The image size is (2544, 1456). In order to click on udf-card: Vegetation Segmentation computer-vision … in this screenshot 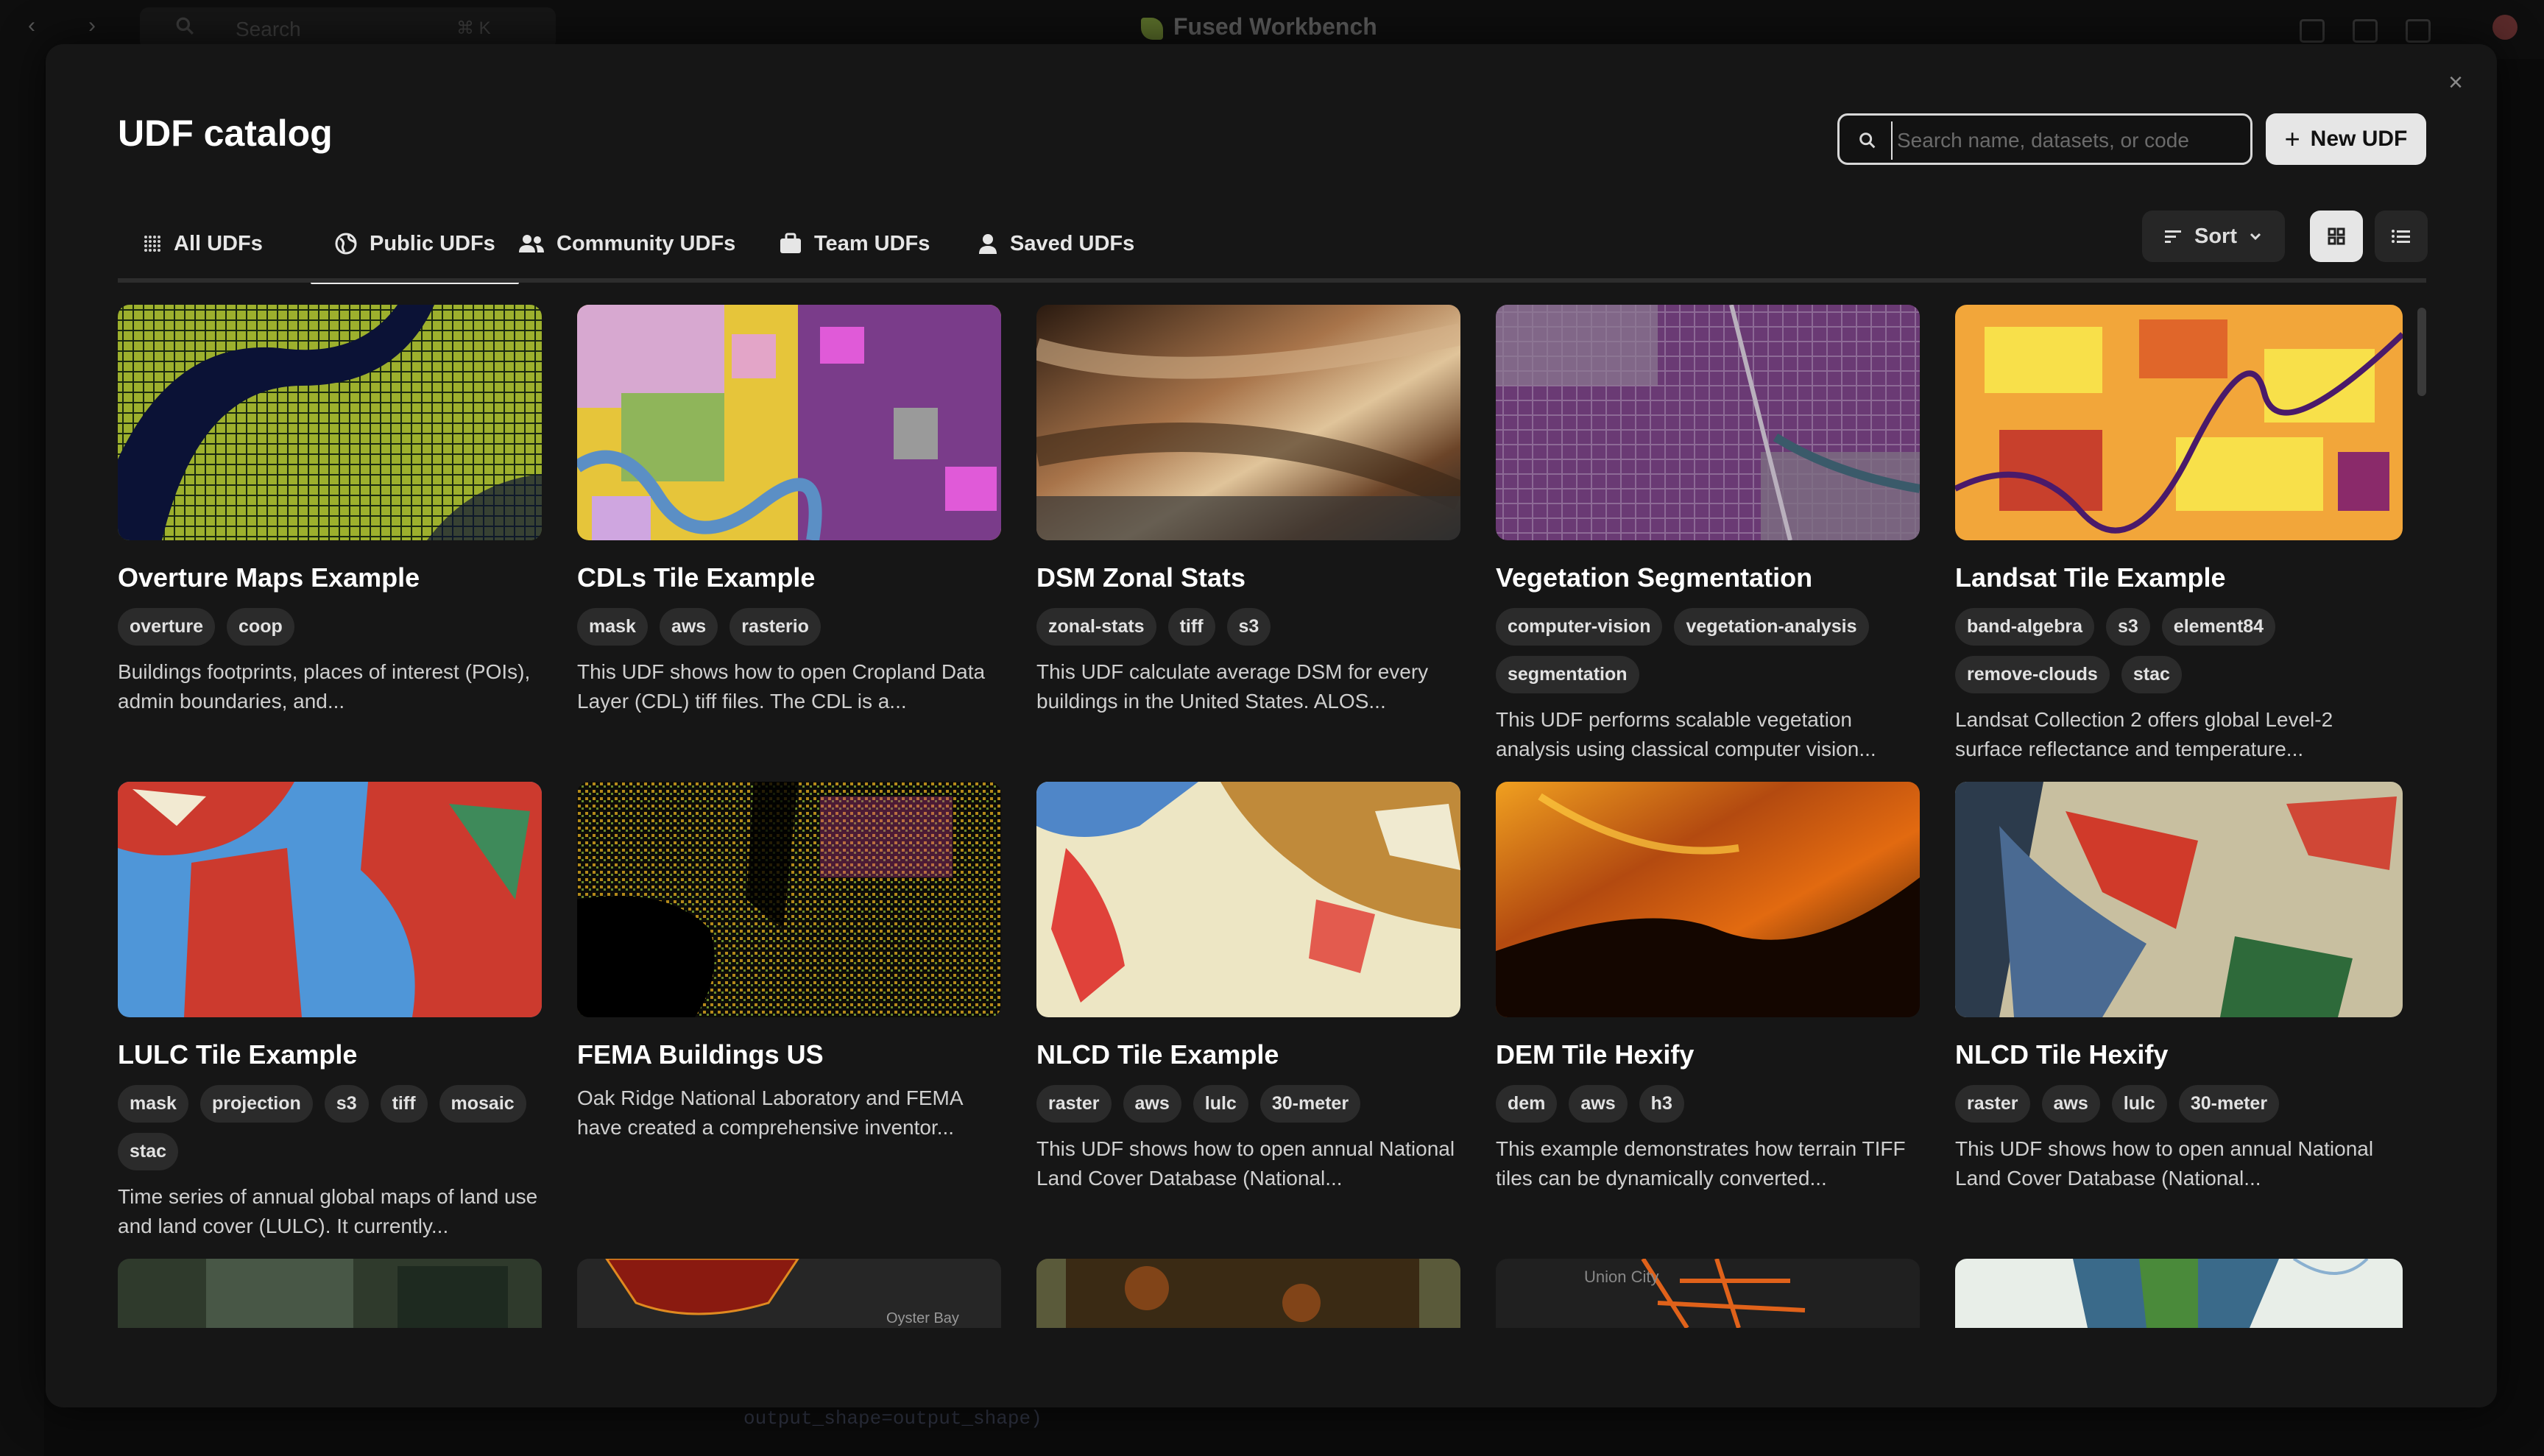, I will do `click(1708, 534)`.